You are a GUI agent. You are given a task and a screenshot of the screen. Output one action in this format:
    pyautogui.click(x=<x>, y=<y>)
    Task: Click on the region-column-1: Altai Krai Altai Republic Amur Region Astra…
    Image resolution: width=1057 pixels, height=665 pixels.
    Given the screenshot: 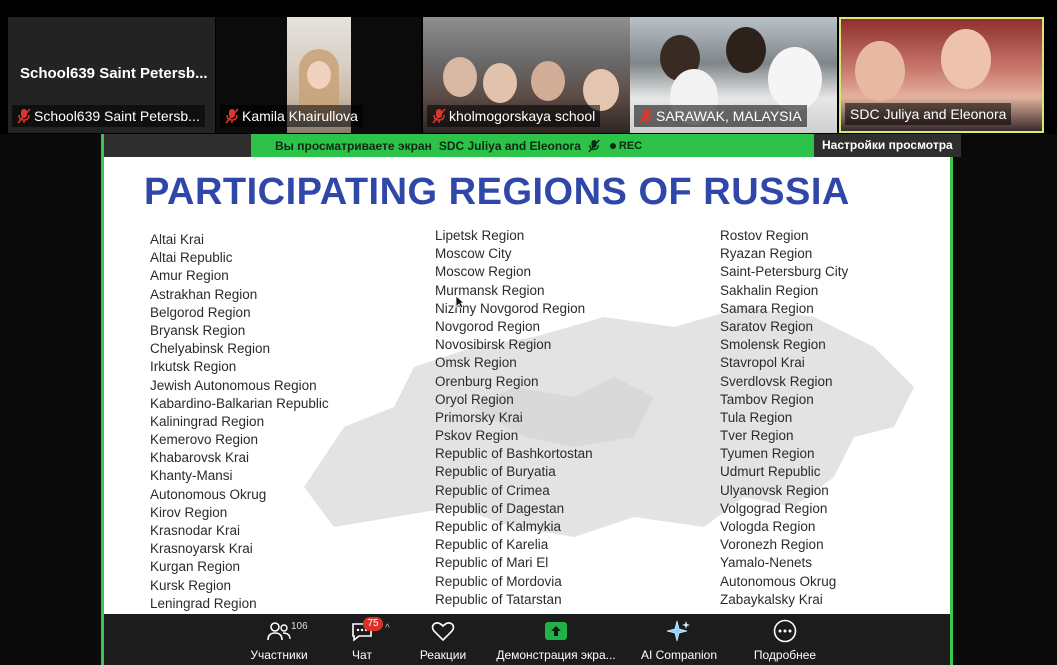 What is the action you would take?
    pyautogui.click(x=239, y=422)
    